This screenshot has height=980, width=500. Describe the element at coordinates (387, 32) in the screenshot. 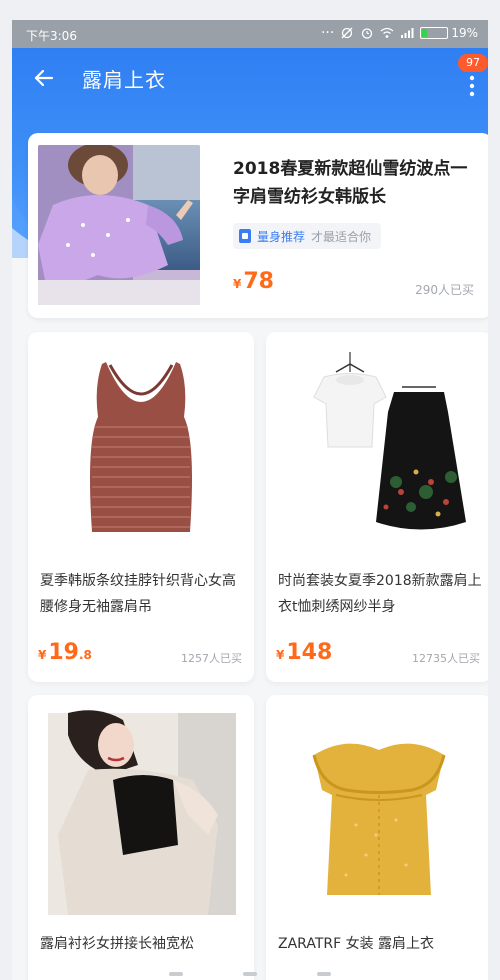

I see `wifi-icon` at that location.